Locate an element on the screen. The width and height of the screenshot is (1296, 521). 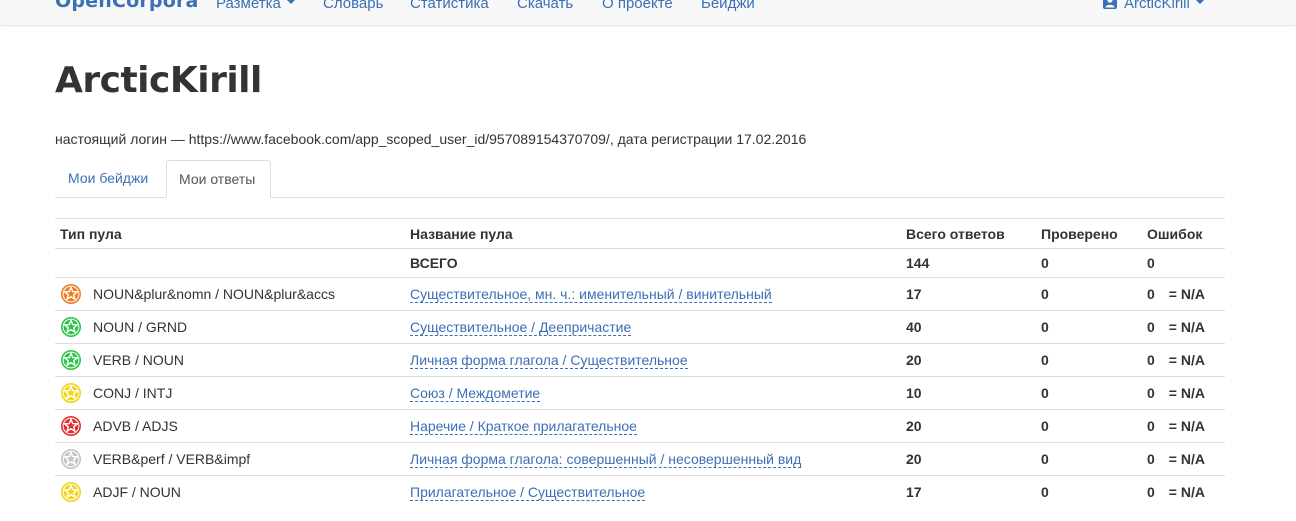
pool-name-link: Наречие / Краткое прилагательное is located at coordinates (523, 426).